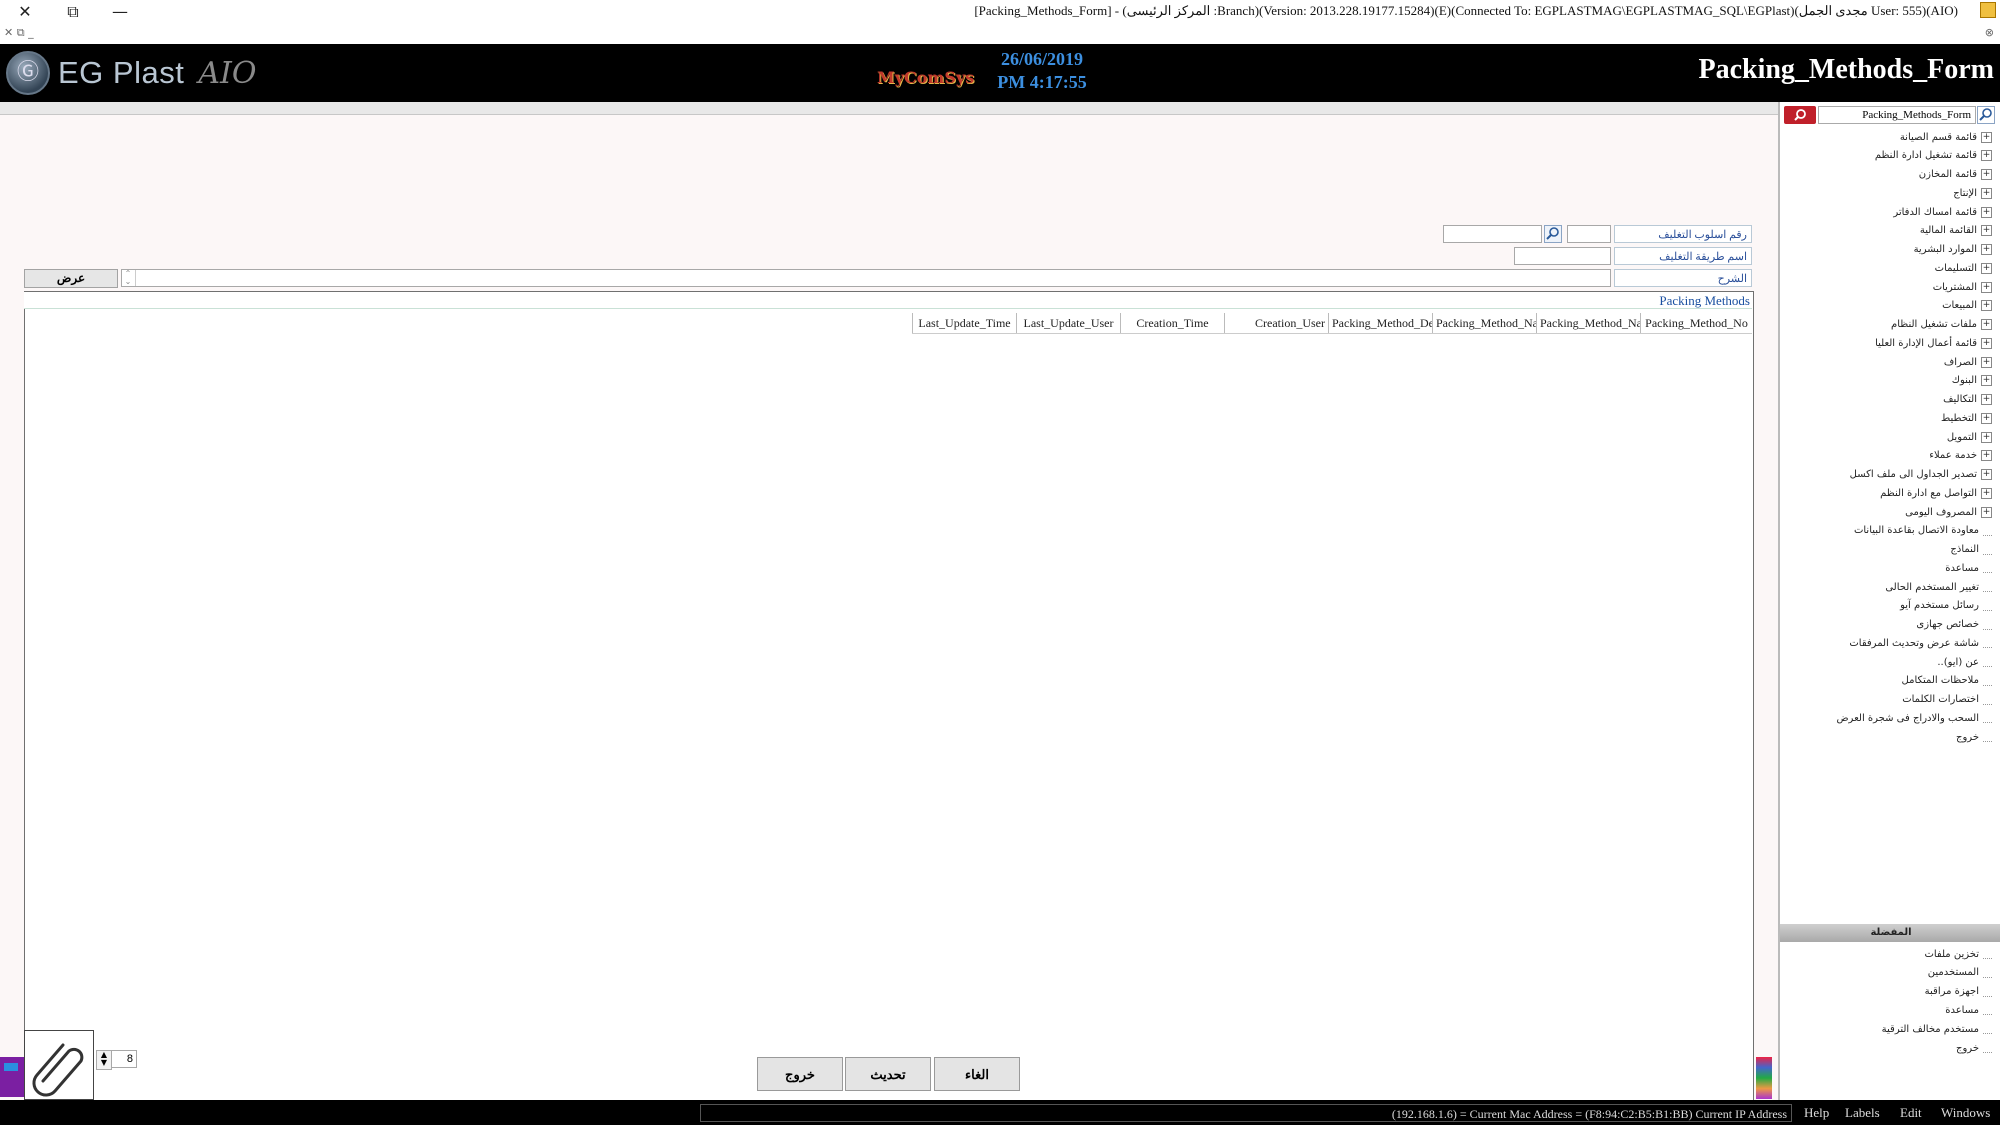 This screenshot has width=2000, height=1125. Describe the element at coordinates (1492, 234) in the screenshot. I see `method-lookup-input` at that location.